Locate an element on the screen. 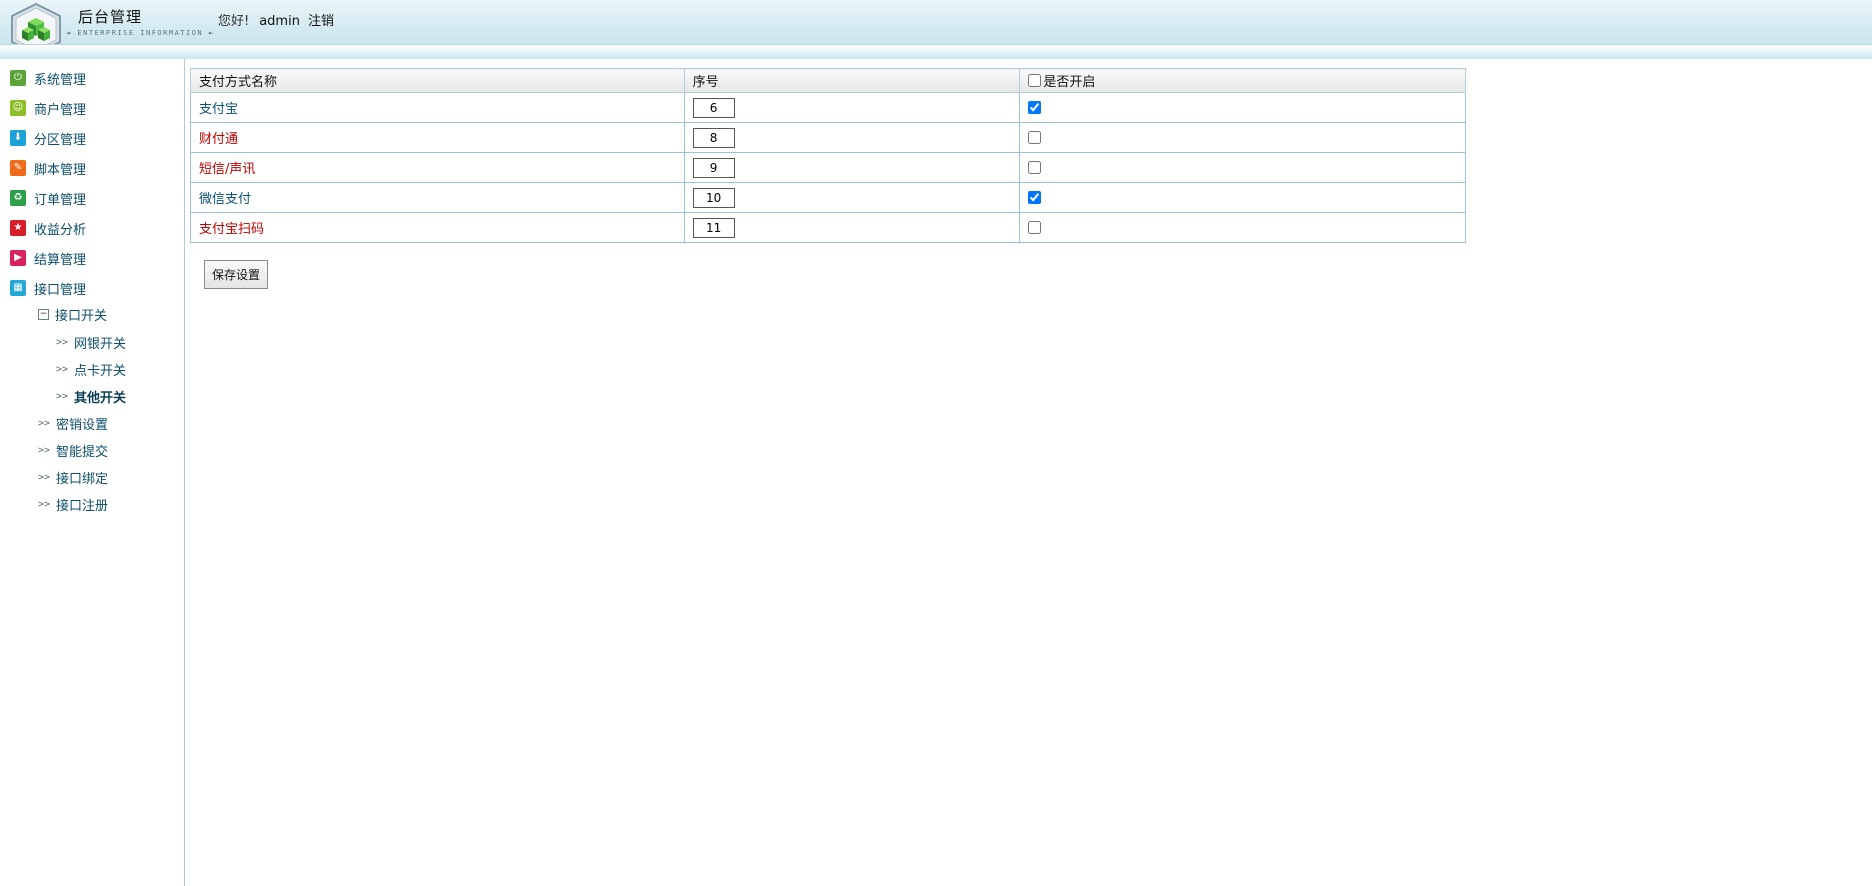  table-row: 短信/声讯 is located at coordinates (828, 167).